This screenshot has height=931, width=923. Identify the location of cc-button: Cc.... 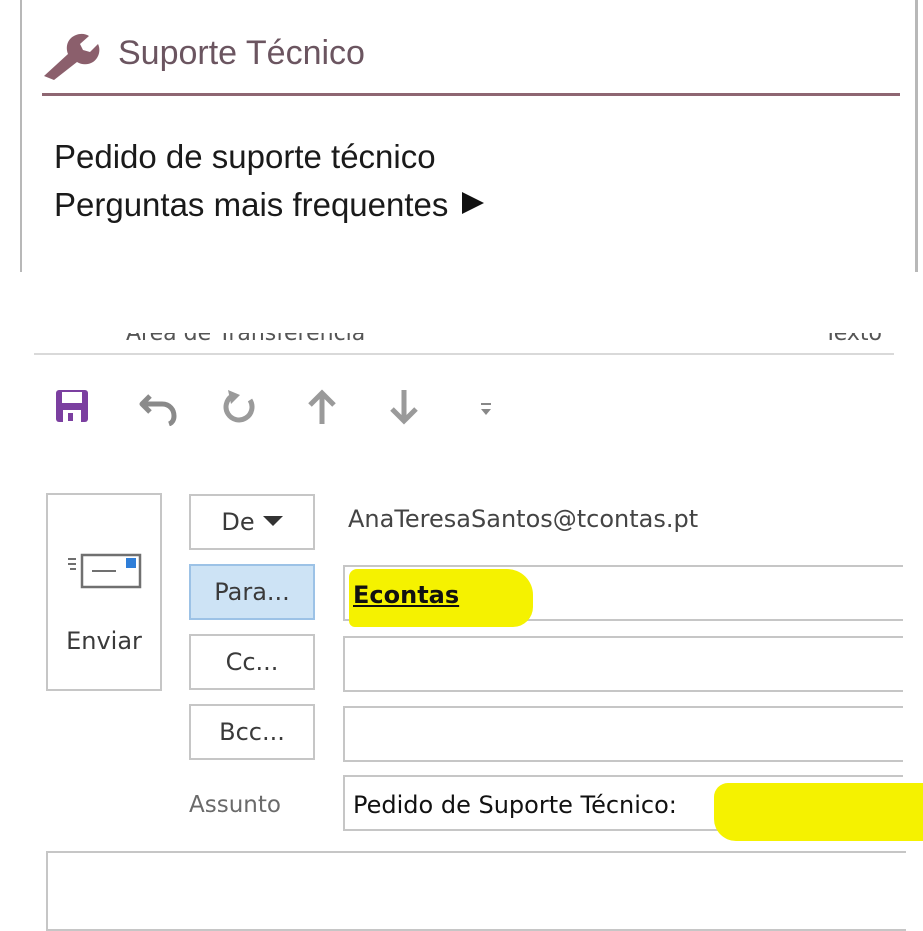
(252, 662).